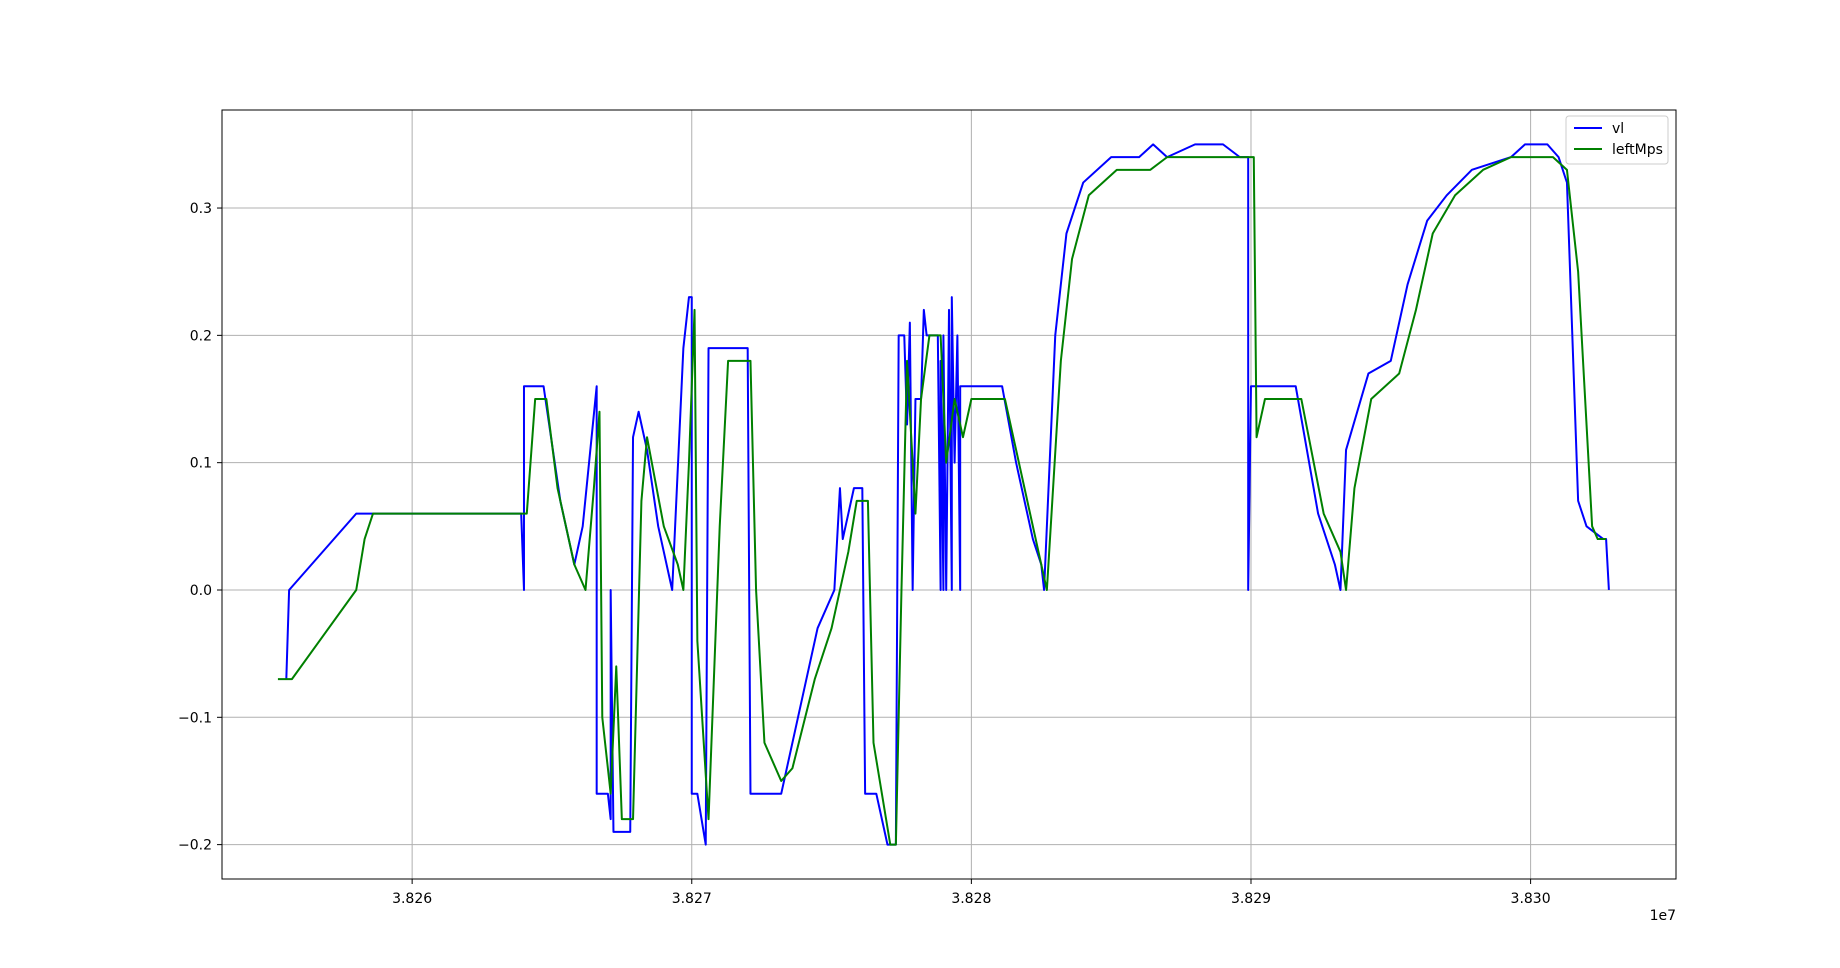 Image resolution: width=1840 pixels, height=968 pixels. I want to click on legend: vl leftMps, so click(1617, 140).